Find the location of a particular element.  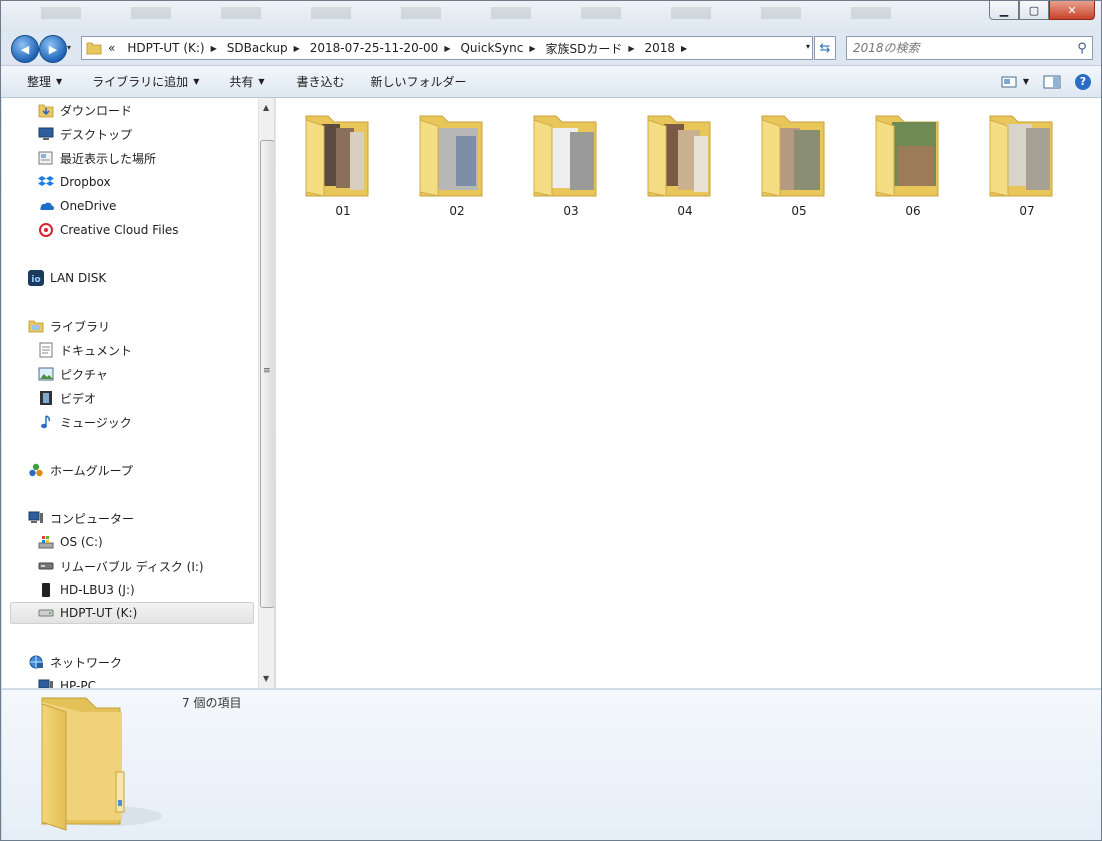

breadcrumb-overflow: « is located at coordinates (111, 48).